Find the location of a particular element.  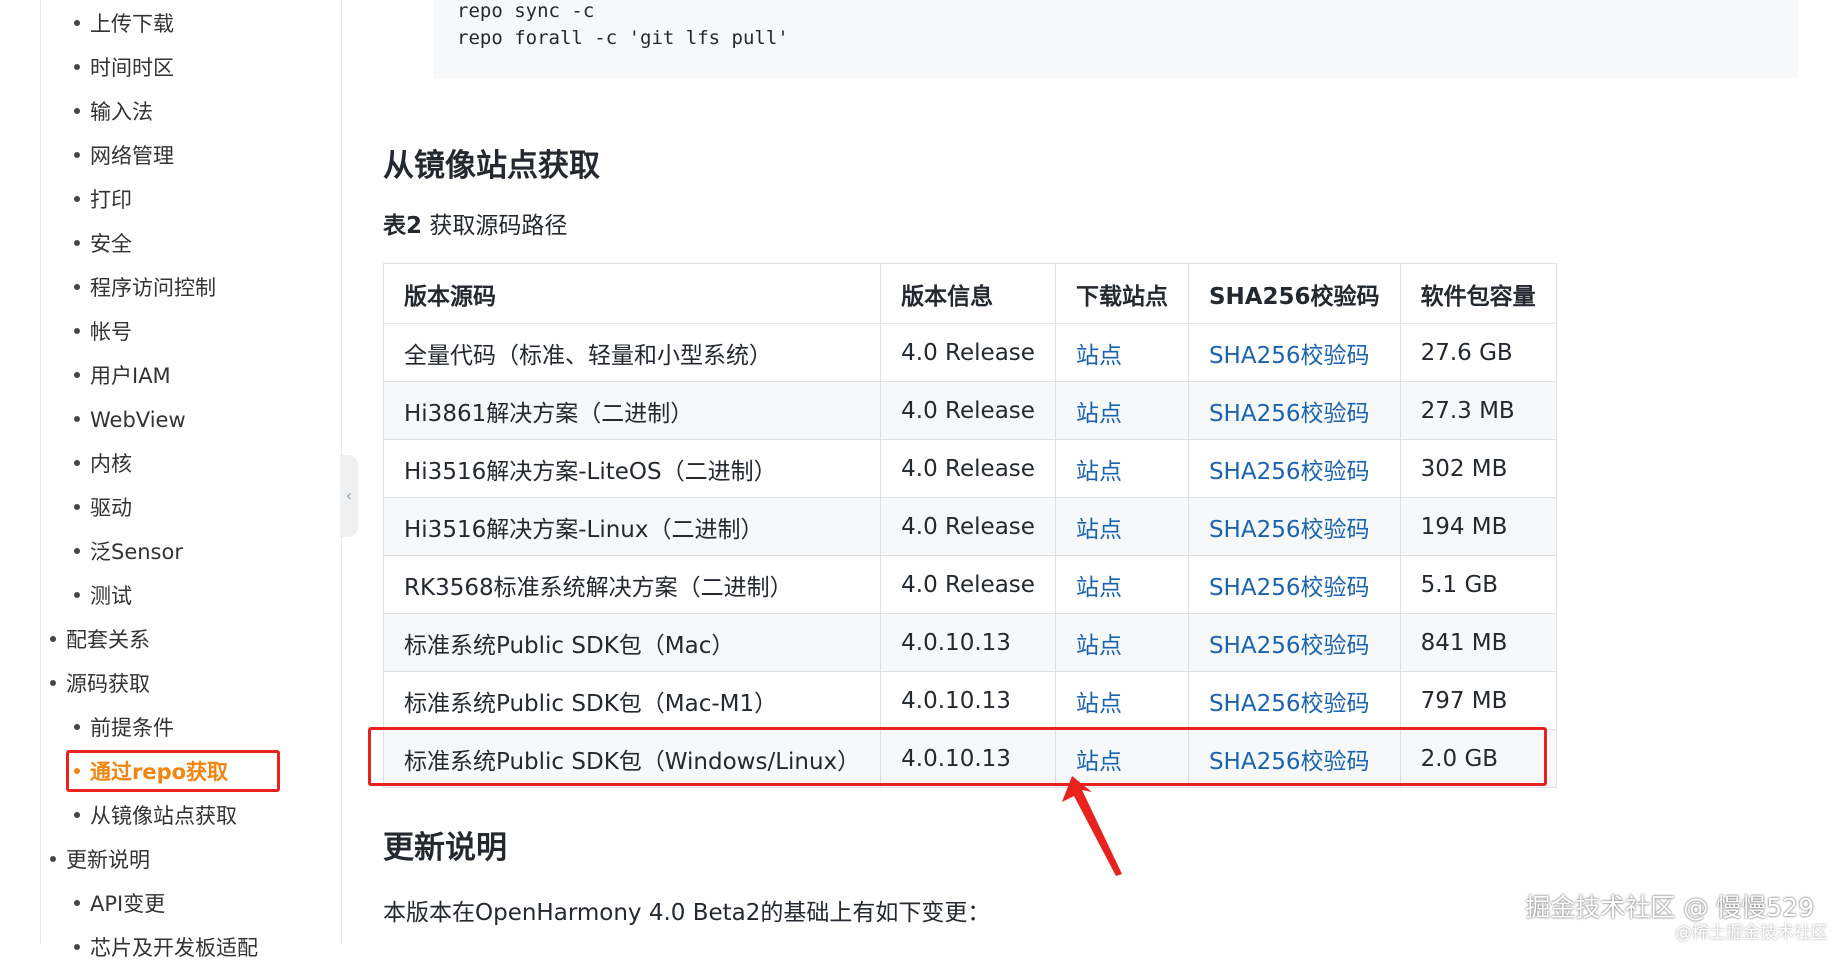

sidebar-item-print: 打印 is located at coordinates (103, 200).